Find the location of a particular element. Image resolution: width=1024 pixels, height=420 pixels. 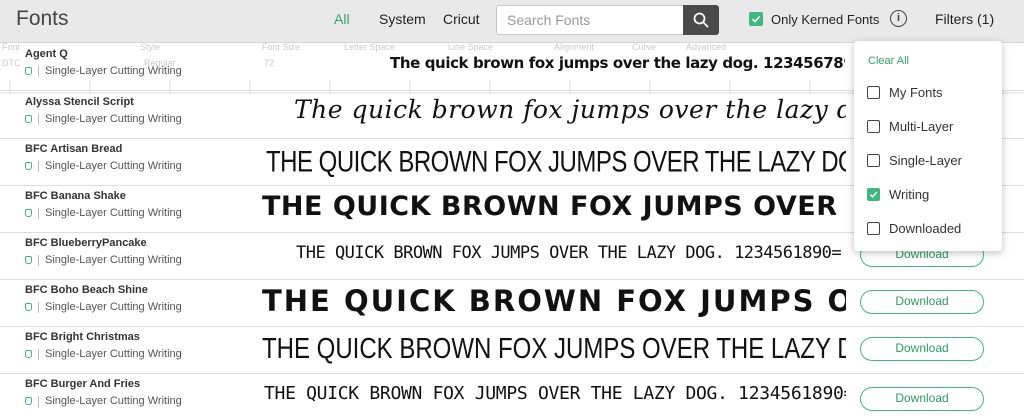

font-name: Alyssa Stencil Script is located at coordinates (79, 102).